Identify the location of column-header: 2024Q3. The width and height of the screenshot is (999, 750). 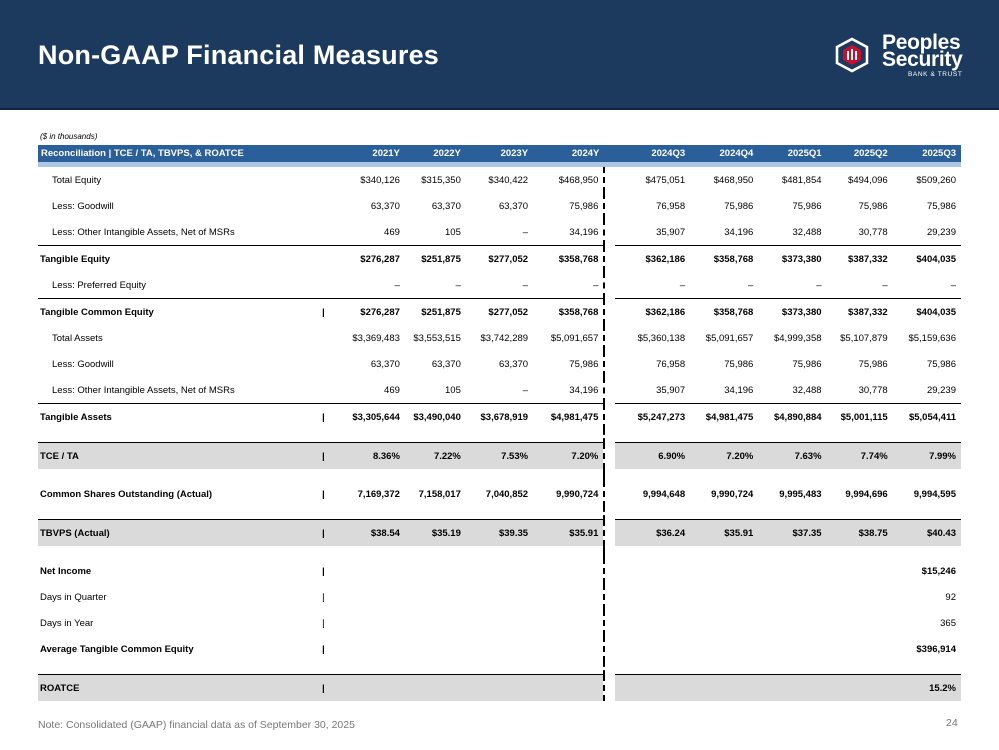
(652, 153).